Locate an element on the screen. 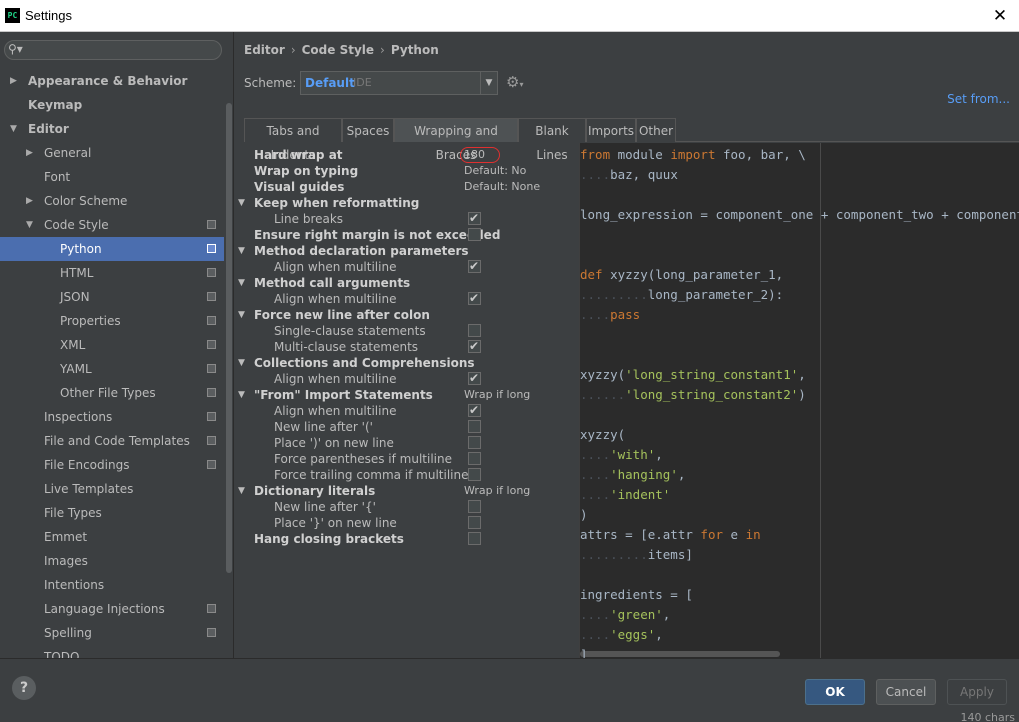 Image resolution: width=1019 pixels, height=722 pixels. scheme-dropdown: Default IDE ▼ is located at coordinates (399, 83).